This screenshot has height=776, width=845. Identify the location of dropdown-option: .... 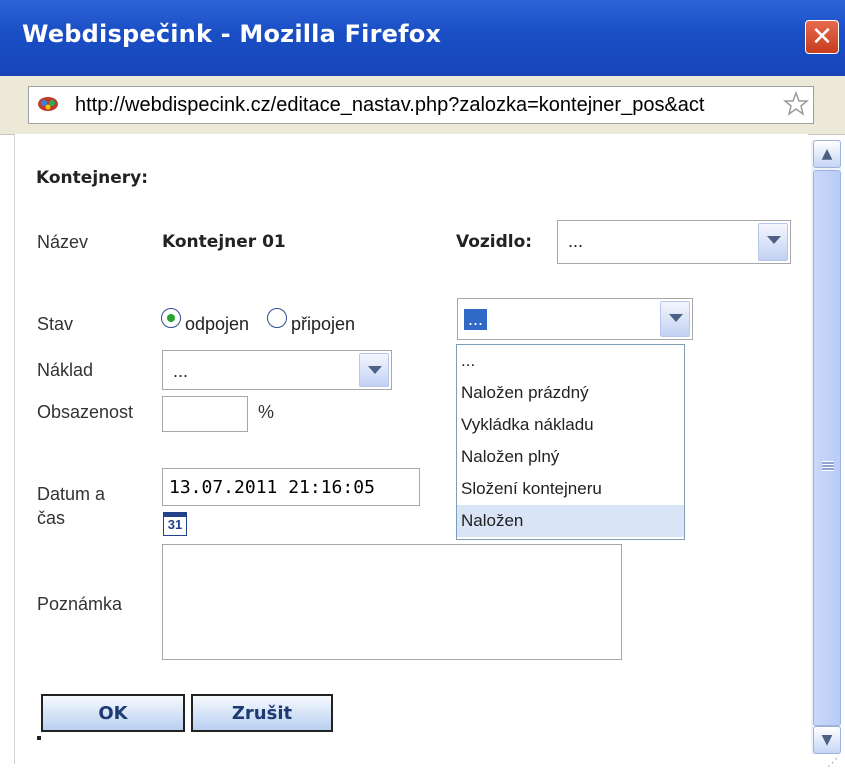
(570, 361).